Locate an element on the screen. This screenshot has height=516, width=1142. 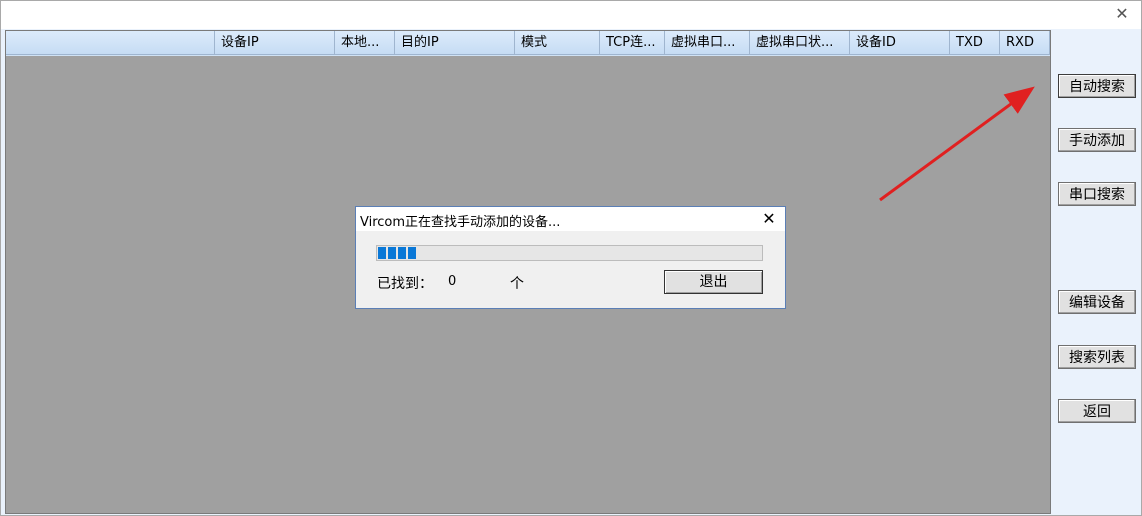
found-unit: 个 is located at coordinates (517, 284).